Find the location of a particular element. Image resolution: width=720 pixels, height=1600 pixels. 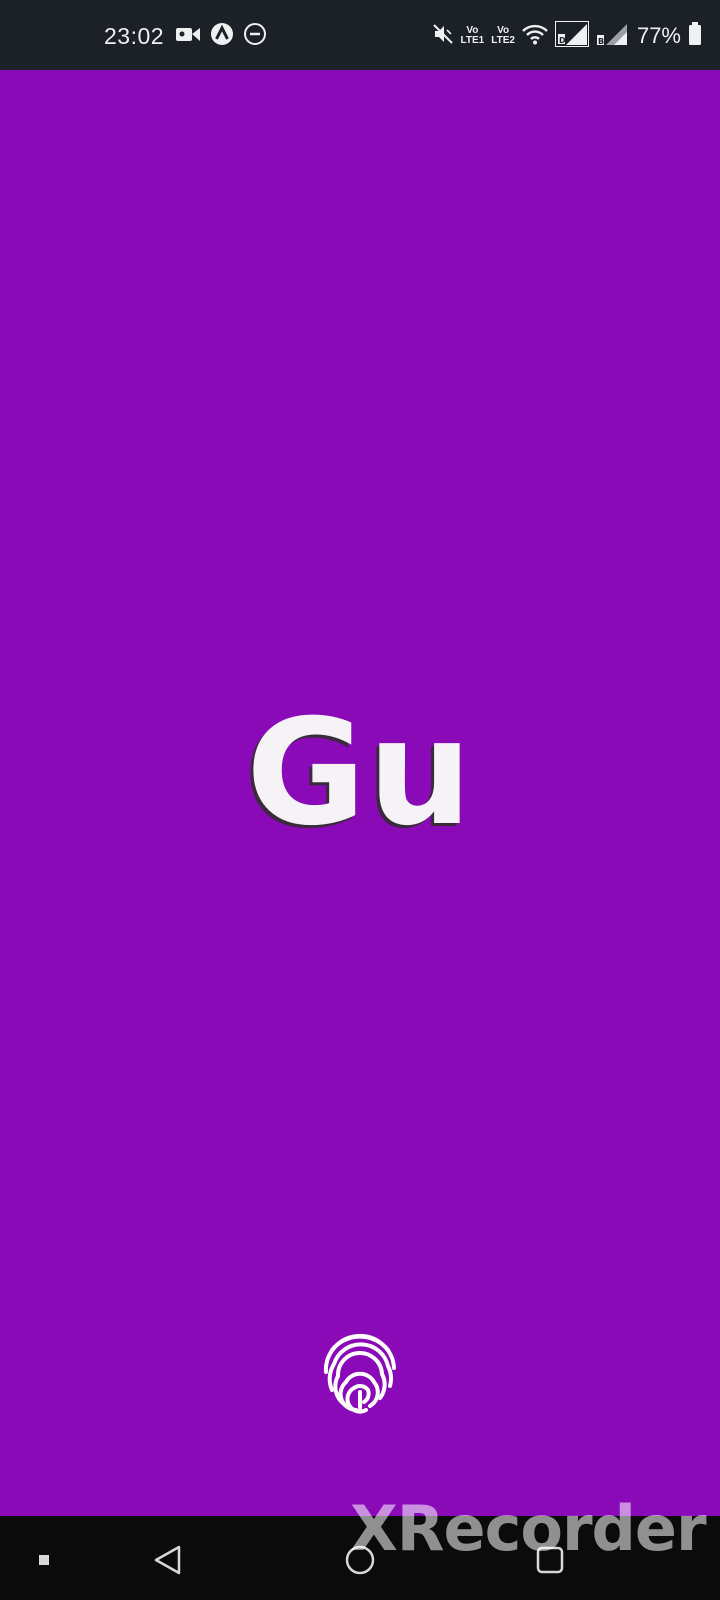

status-right: Vo LTE1 Vo LTE2 D B 77% is located at coordinates (567, 36).